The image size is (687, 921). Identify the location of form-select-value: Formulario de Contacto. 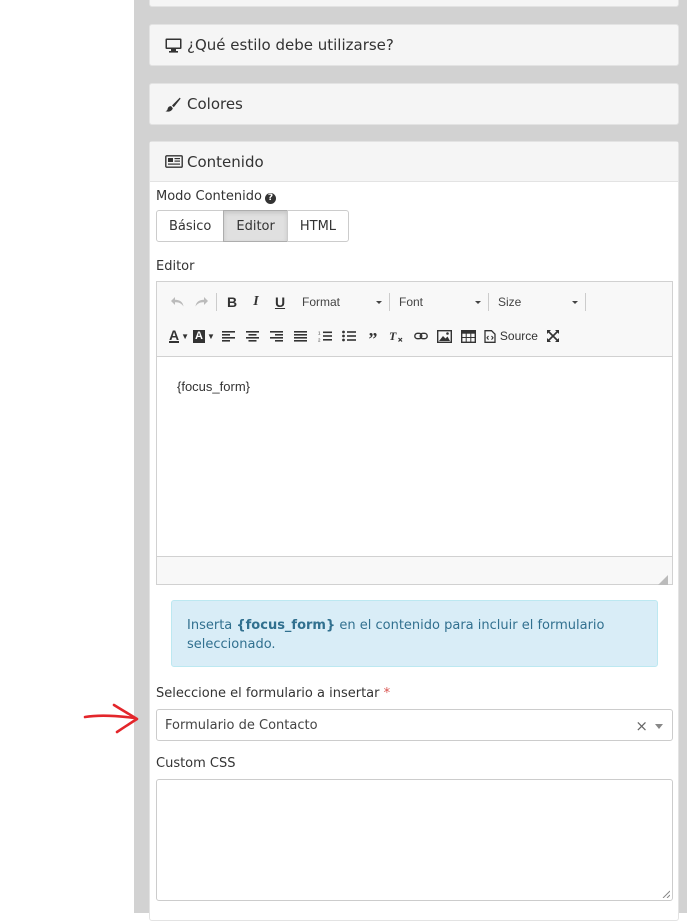
(241, 725).